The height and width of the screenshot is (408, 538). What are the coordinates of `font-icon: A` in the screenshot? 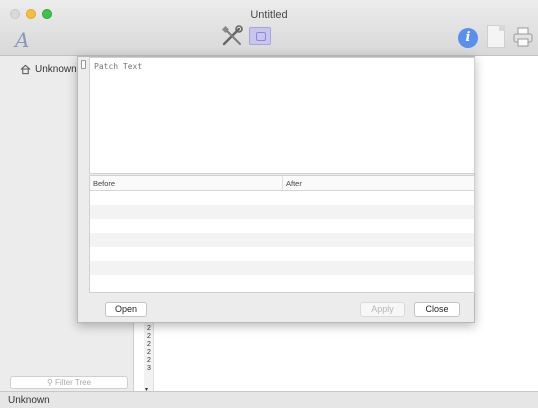 It's located at (22, 40).